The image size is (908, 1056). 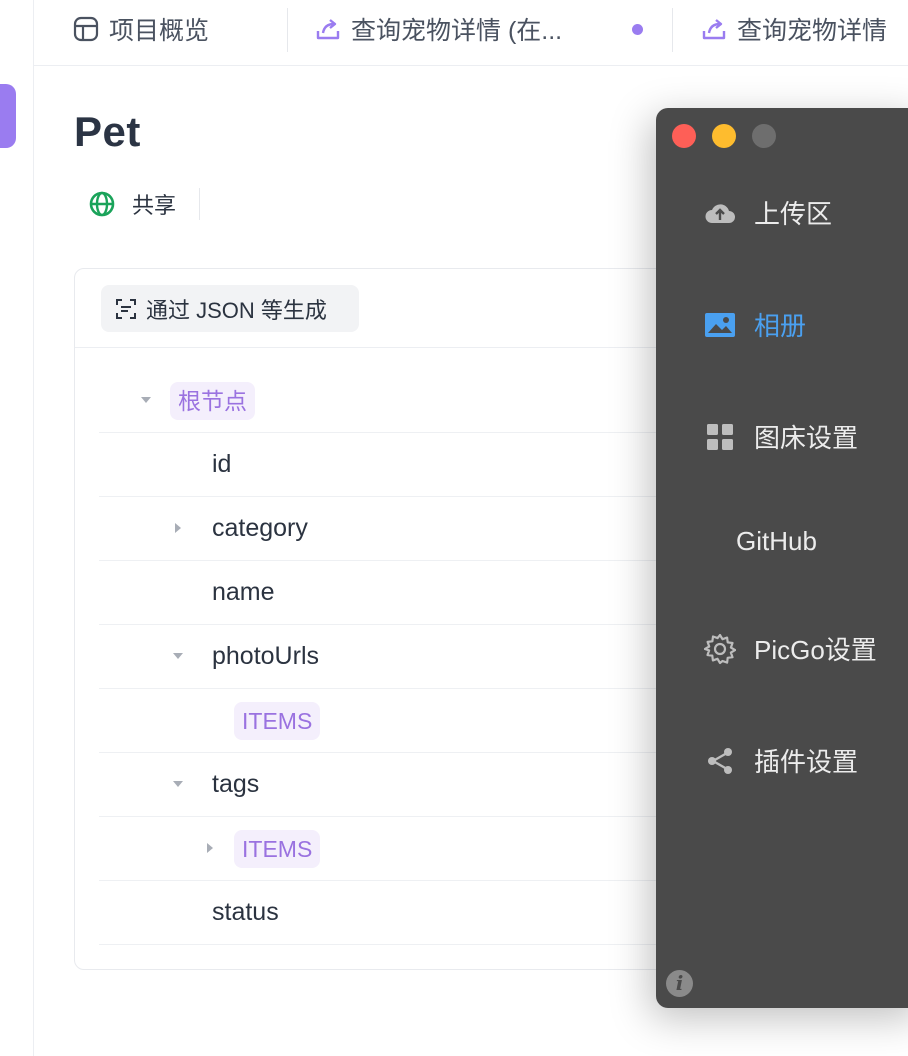 What do you see at coordinates (637, 29) in the screenshot?
I see `unsaved-dot` at bounding box center [637, 29].